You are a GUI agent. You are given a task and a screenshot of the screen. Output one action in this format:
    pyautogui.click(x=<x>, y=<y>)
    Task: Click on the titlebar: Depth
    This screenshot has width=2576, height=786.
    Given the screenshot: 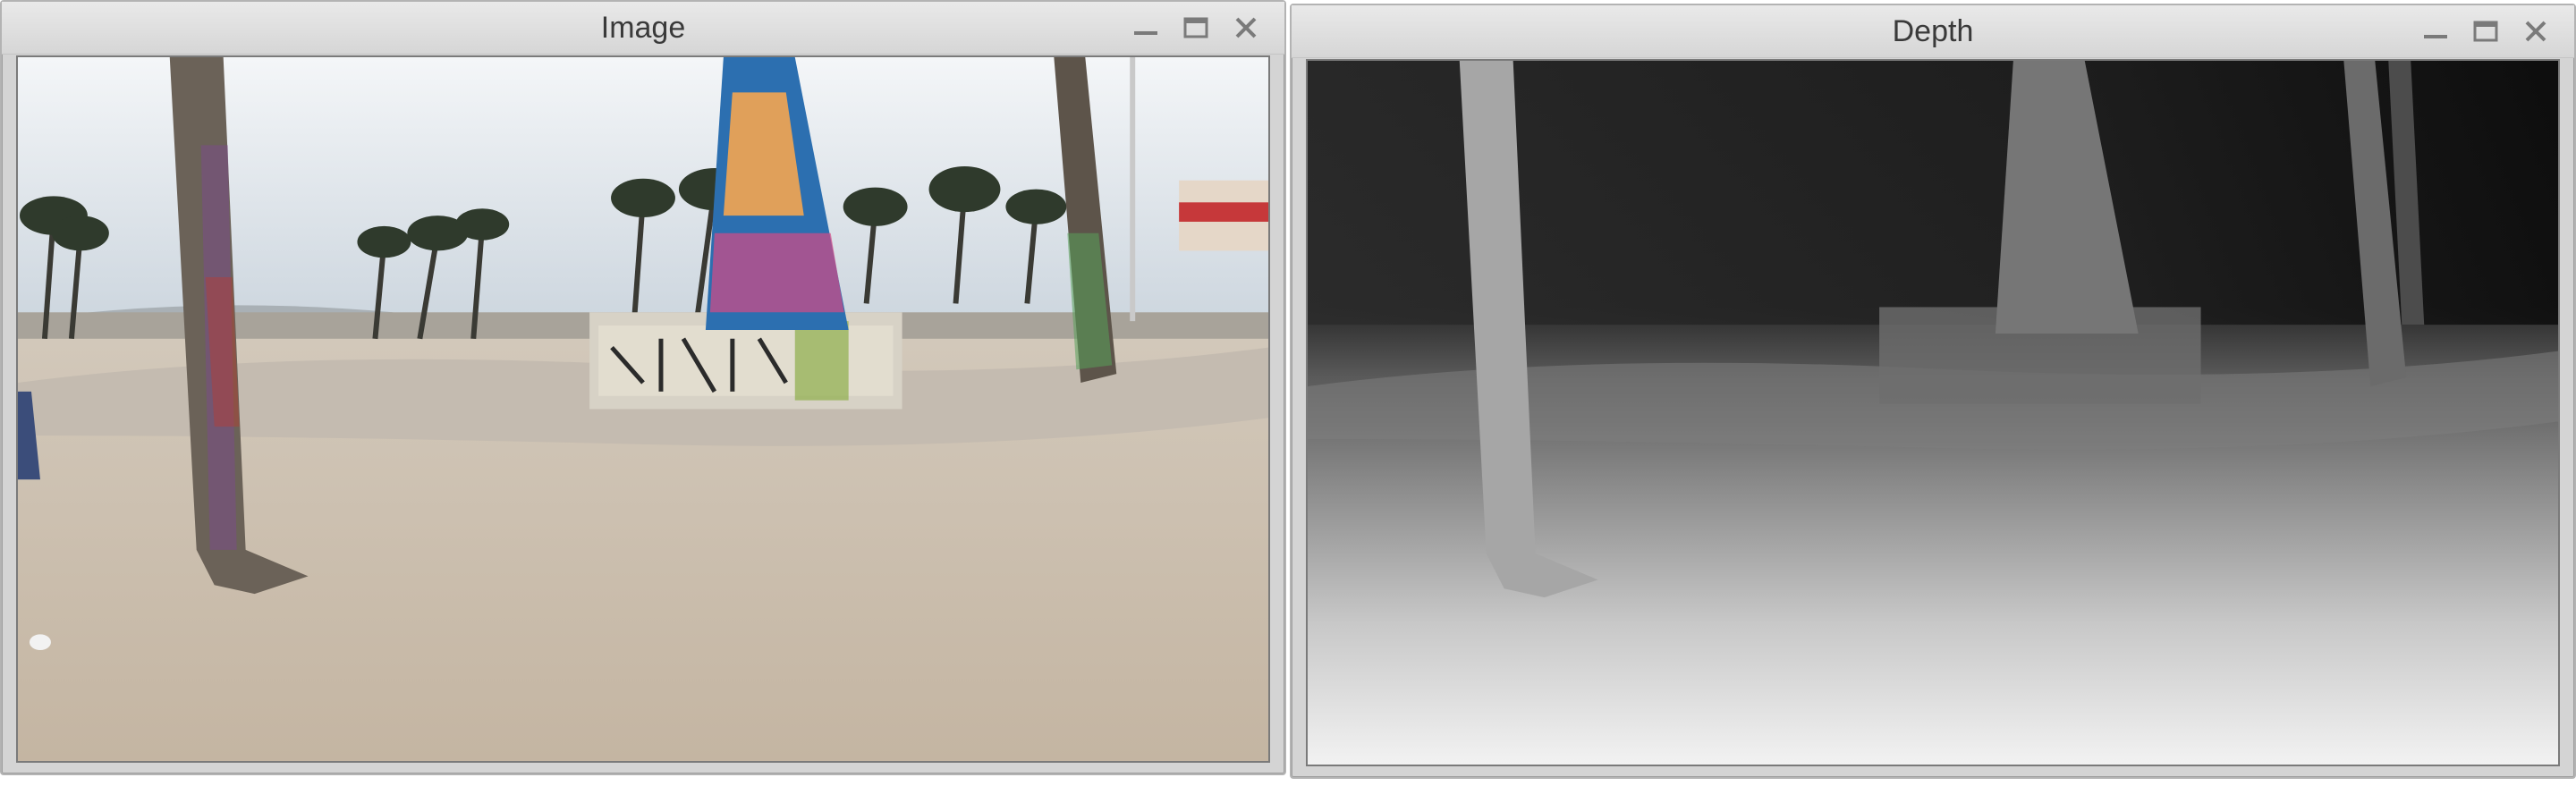 What is the action you would take?
    pyautogui.click(x=1933, y=31)
    